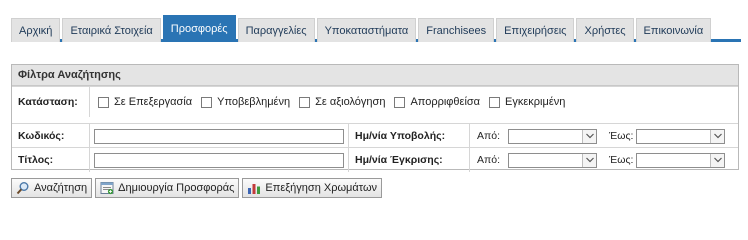 This screenshot has height=240, width=748. Describe the element at coordinates (23, 188) in the screenshot. I see `magnifier-icon` at that location.